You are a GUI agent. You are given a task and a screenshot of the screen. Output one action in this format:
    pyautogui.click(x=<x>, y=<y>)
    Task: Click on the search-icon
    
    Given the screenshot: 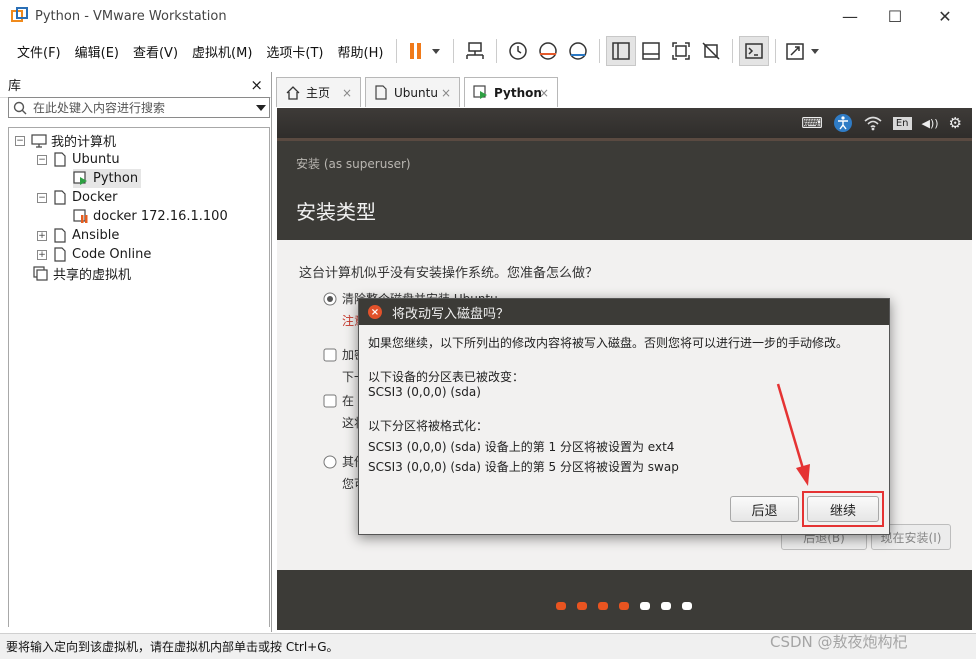 What is the action you would take?
    pyautogui.click(x=20, y=107)
    